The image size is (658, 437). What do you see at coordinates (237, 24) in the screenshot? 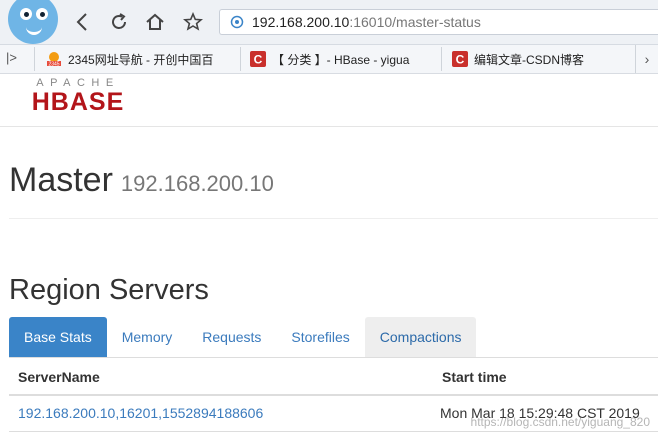
I see `site-info-icon` at bounding box center [237, 24].